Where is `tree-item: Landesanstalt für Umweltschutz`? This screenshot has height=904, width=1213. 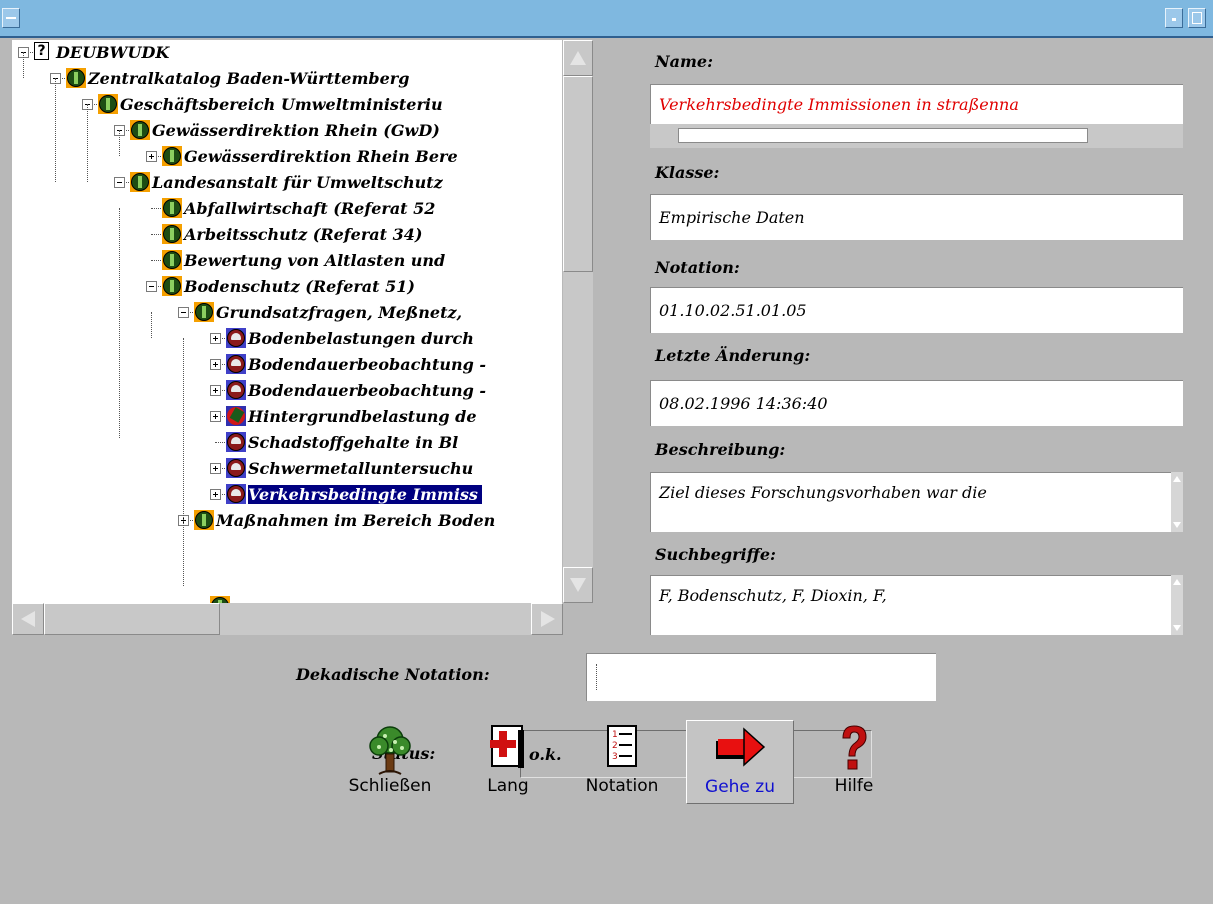
tree-item: Landesanstalt für Umweltschutz is located at coordinates (287, 183).